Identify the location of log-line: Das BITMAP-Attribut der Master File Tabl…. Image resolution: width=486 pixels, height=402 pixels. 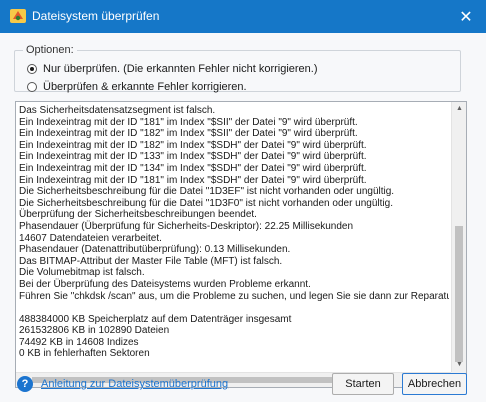
(151, 261).